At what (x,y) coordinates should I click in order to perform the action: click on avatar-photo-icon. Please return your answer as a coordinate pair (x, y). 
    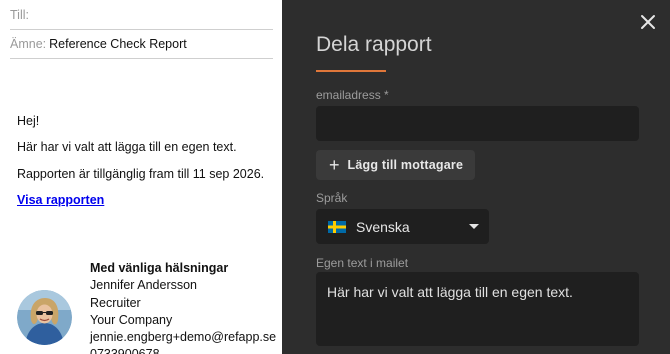
    Looking at the image, I should click on (44, 317).